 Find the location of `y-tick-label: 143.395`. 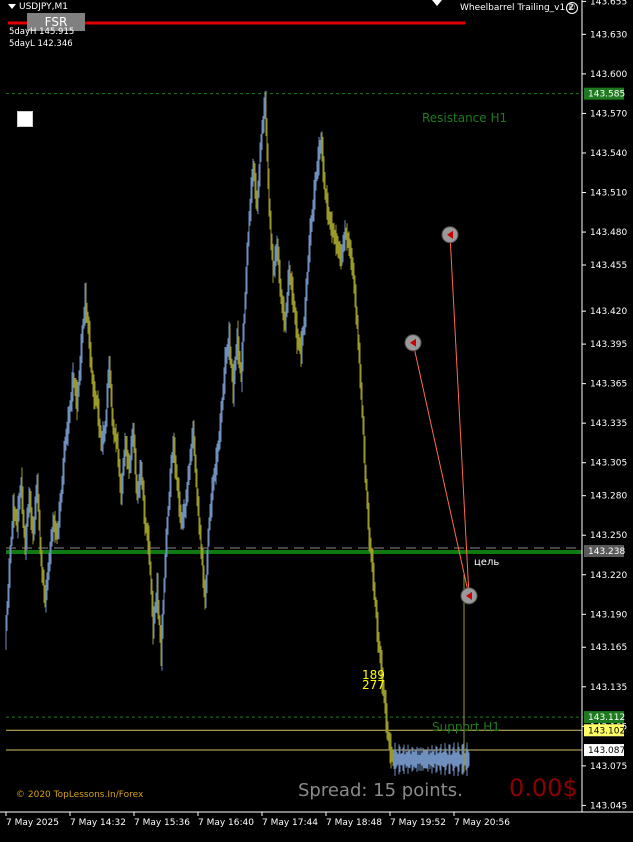

y-tick-label: 143.395 is located at coordinates (608, 345).